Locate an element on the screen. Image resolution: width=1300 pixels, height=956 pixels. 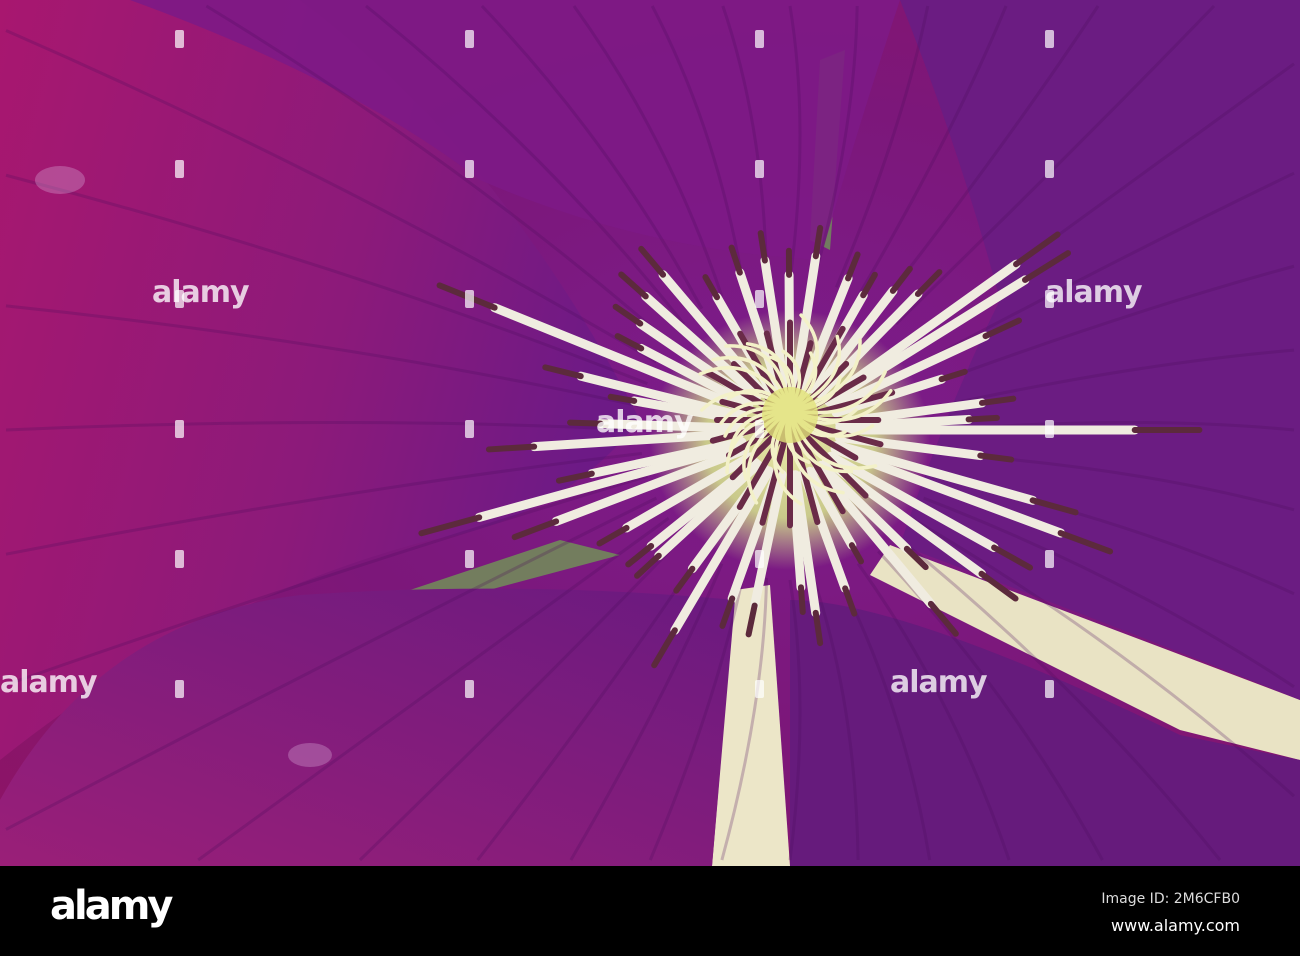
footer-bar: alamy Image ID: 2M6CFB0 www.alamy.com is located at coordinates (650, 911).